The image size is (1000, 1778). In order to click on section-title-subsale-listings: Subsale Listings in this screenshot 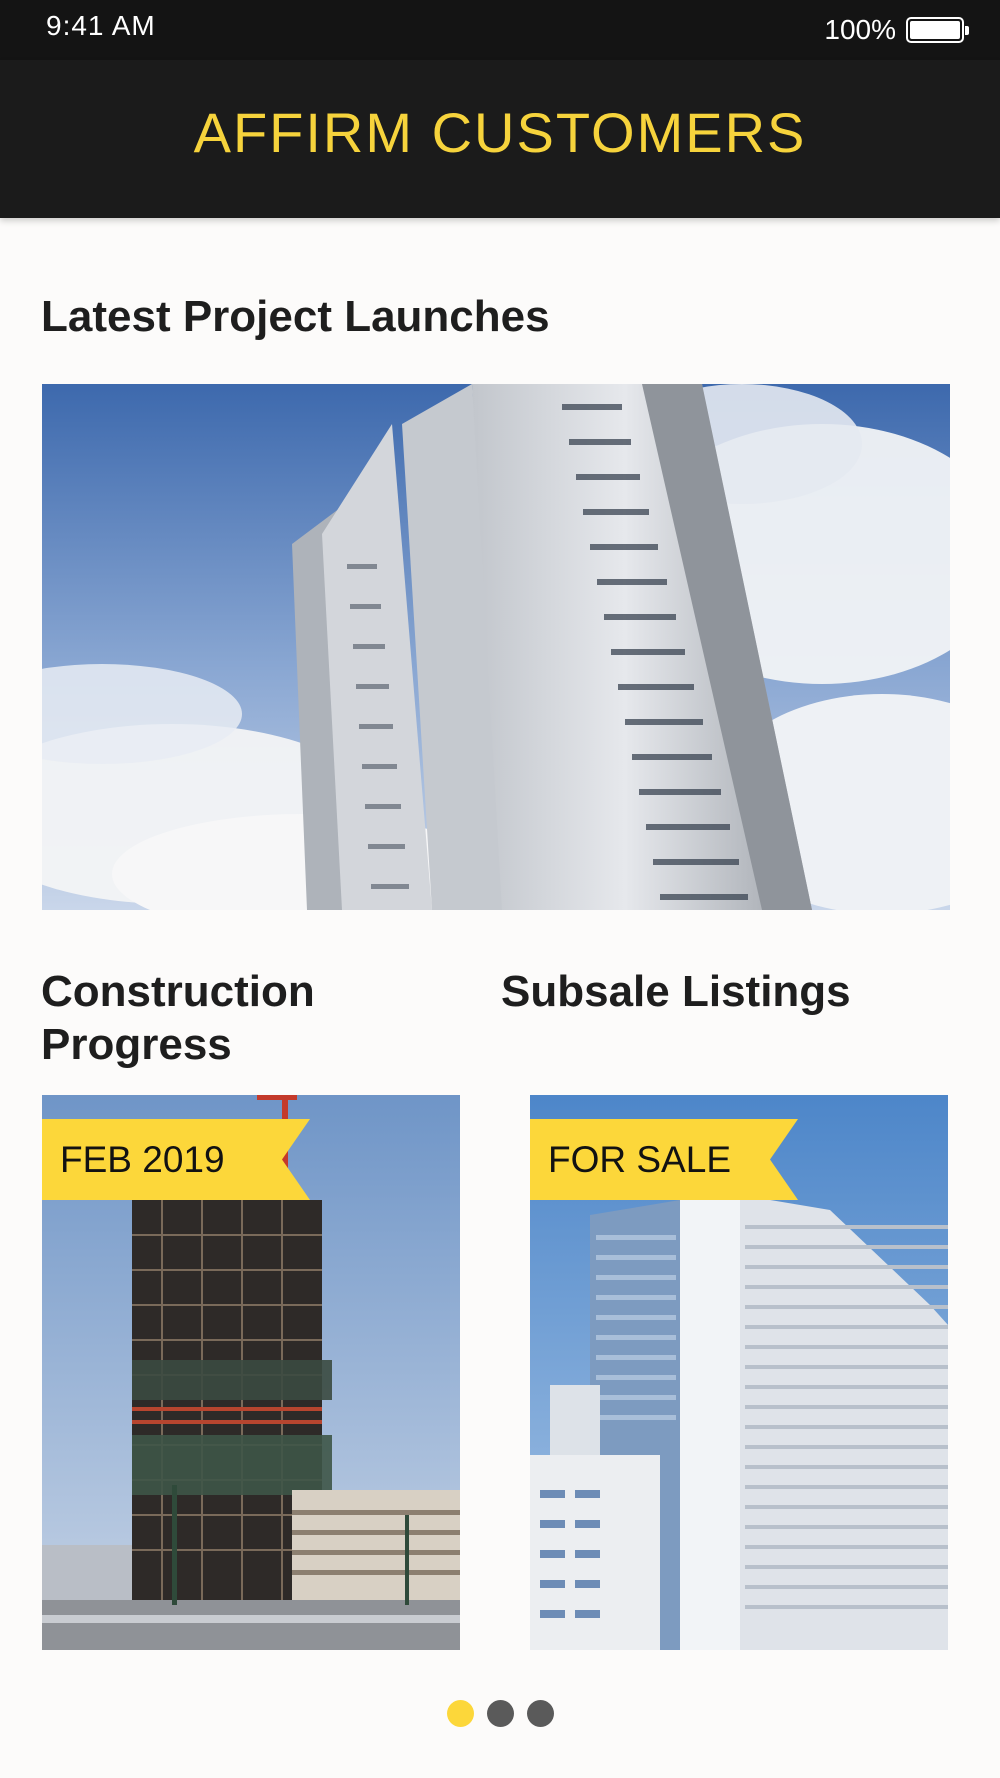, I will do `click(676, 991)`.